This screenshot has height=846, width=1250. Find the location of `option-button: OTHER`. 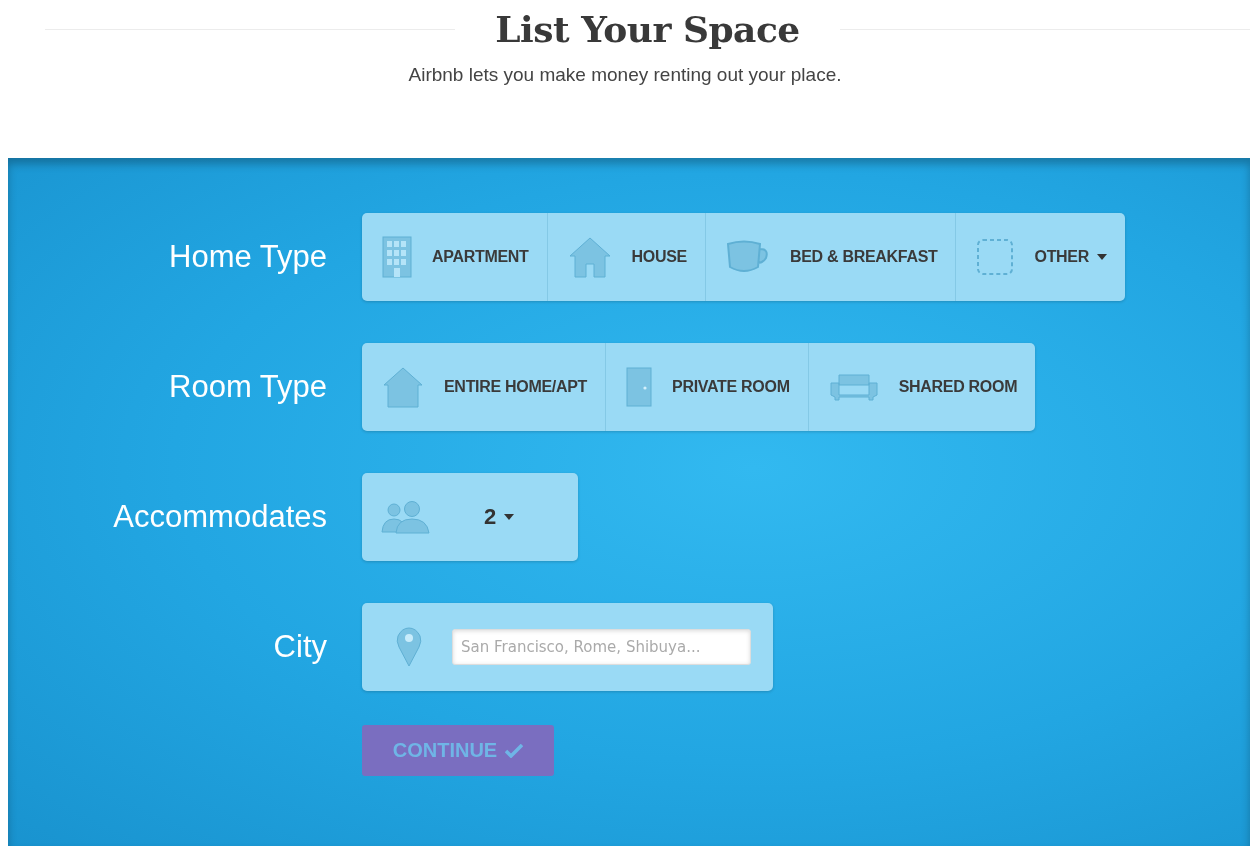

option-button: OTHER is located at coordinates (1040, 257).